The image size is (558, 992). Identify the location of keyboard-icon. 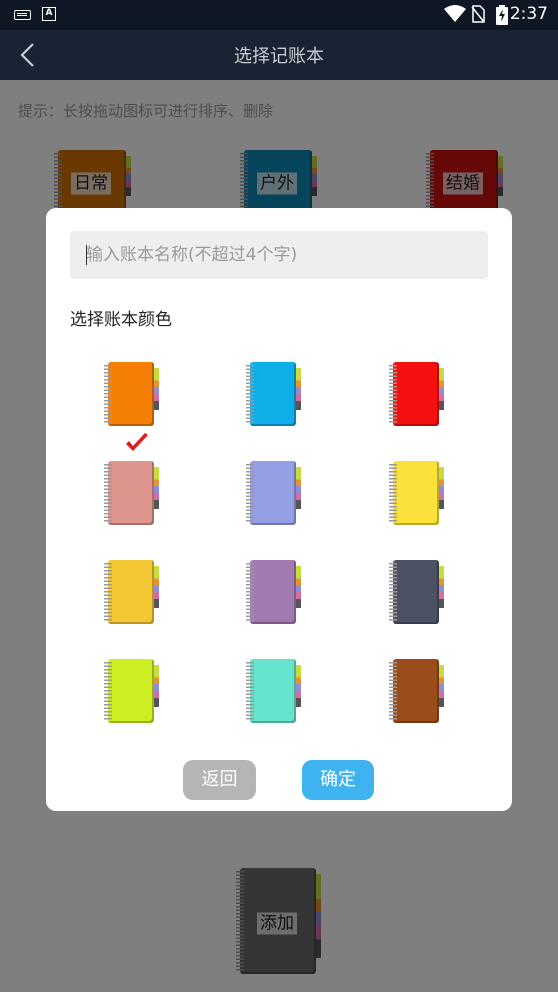
(22, 15).